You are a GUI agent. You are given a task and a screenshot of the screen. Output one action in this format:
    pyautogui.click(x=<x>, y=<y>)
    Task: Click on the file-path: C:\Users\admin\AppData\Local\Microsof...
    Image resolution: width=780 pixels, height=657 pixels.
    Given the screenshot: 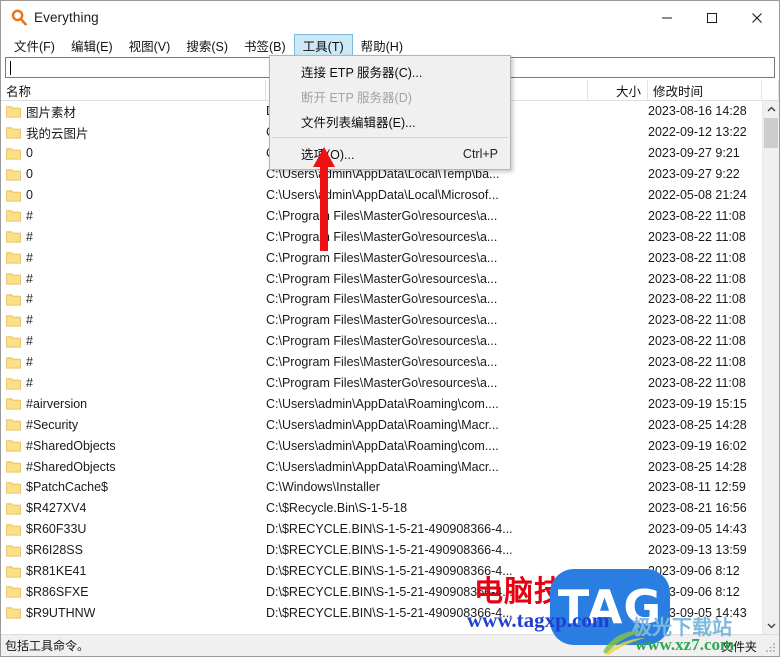 What is the action you would take?
    pyautogui.click(x=382, y=195)
    